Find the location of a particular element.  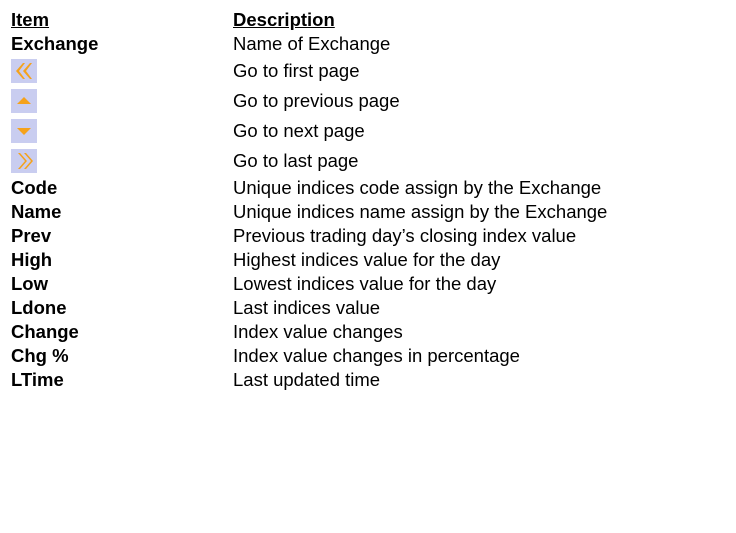

legend-row-exchange: Exchange Name of Exchange is located at coordinates (371, 44).